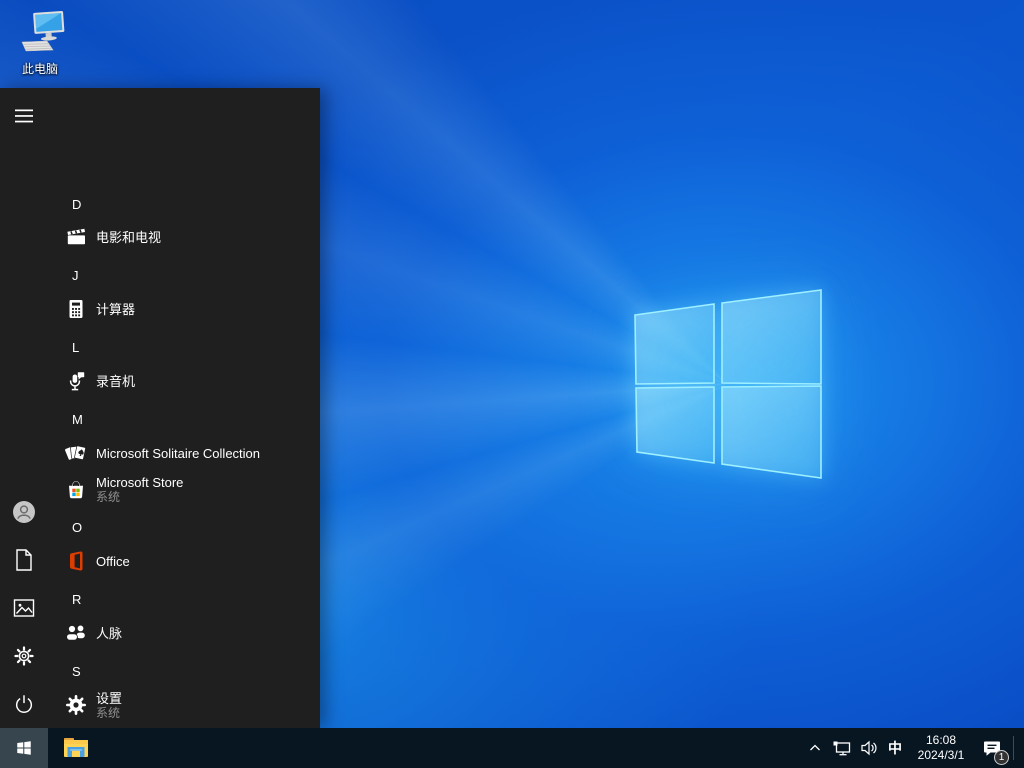 The image size is (1024, 768). I want to click on letter-header-j: J, so click(160, 275).